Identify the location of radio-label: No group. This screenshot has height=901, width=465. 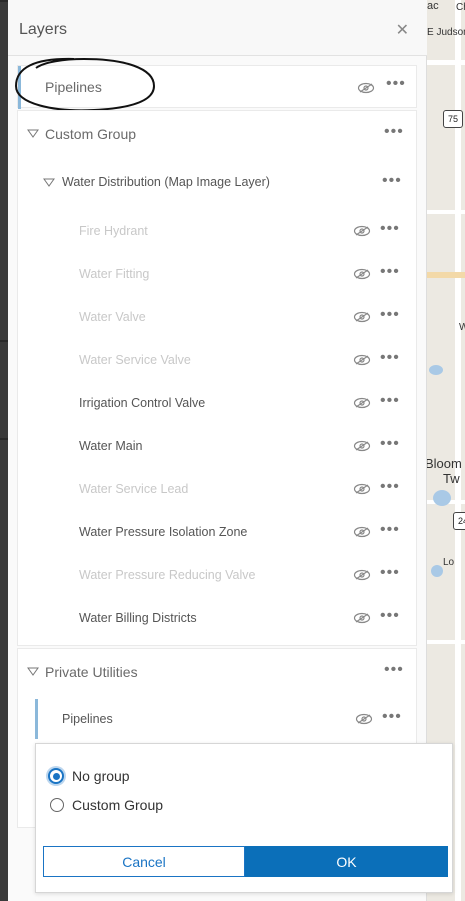
(101, 776).